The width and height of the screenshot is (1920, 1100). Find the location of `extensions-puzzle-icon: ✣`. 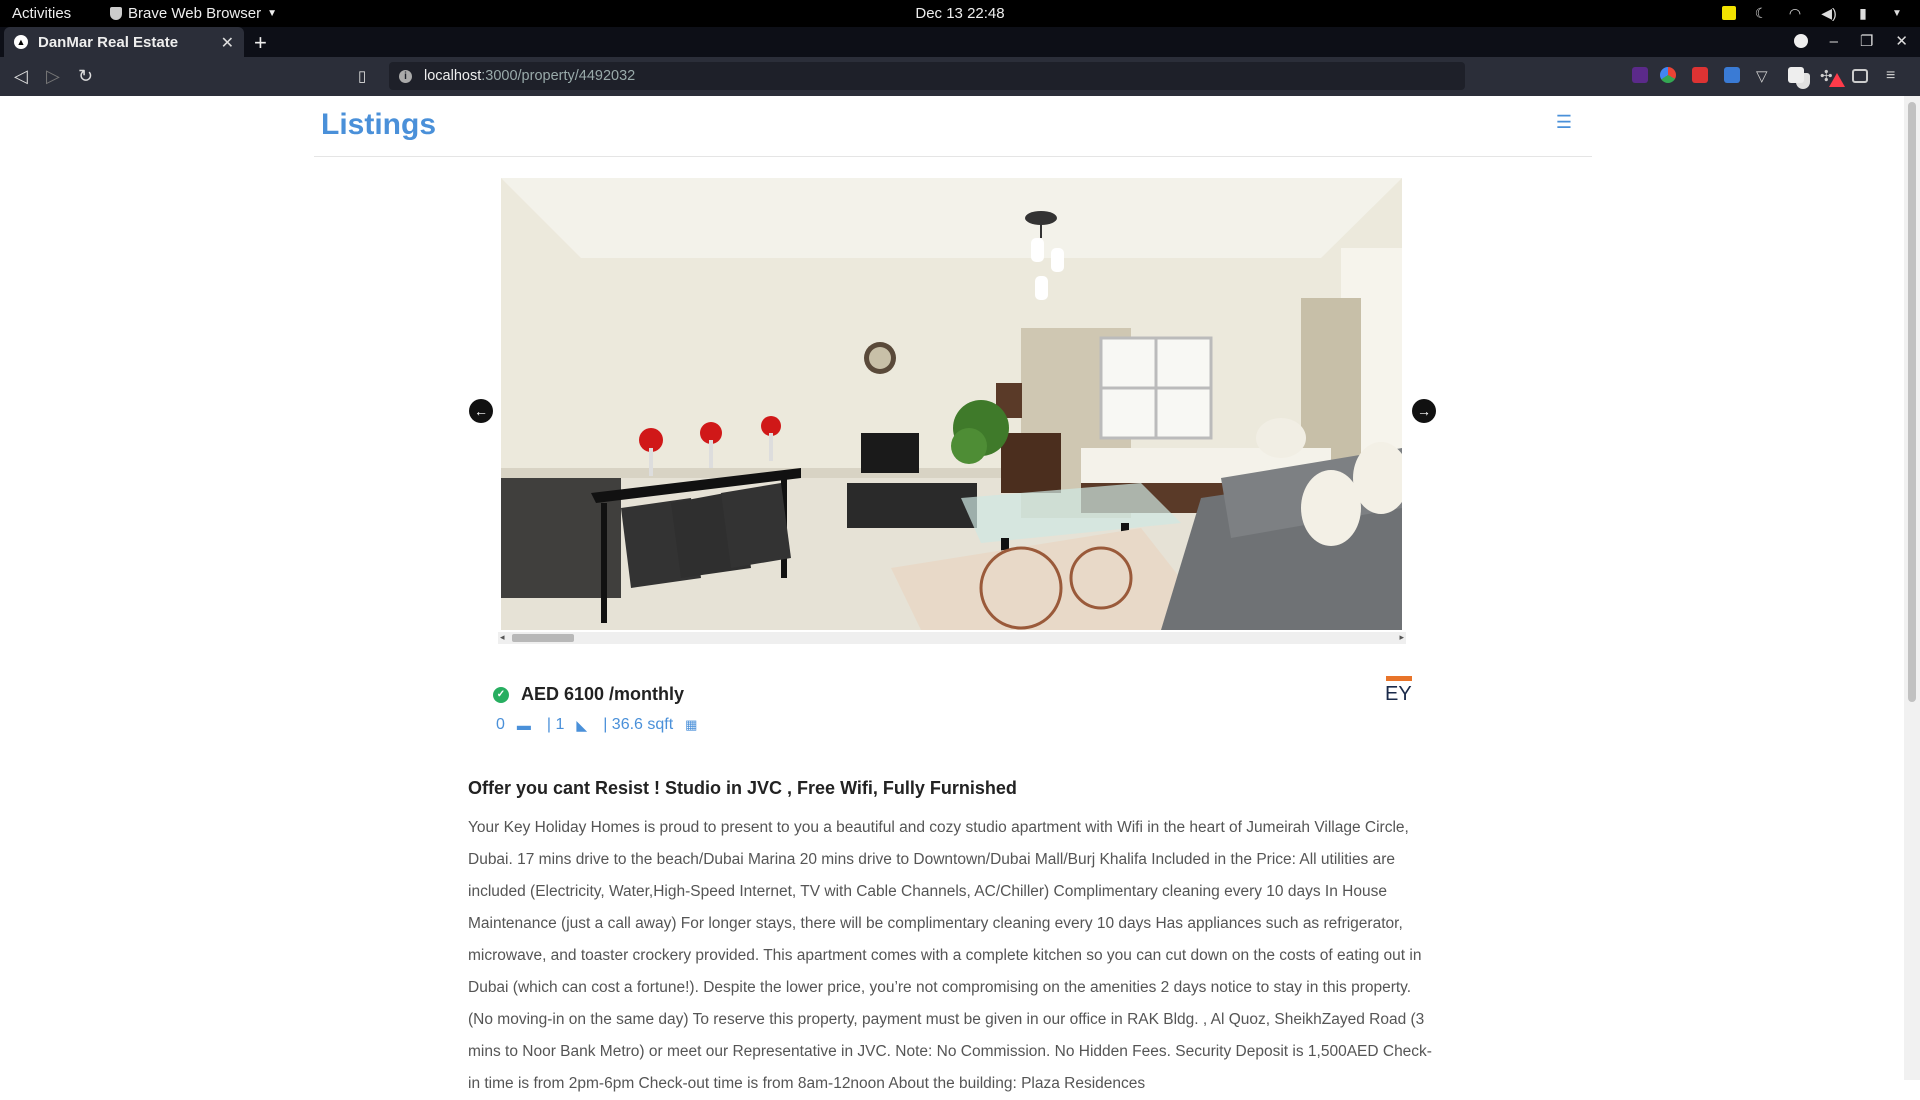

extensions-puzzle-icon: ✣ is located at coordinates (1828, 76).